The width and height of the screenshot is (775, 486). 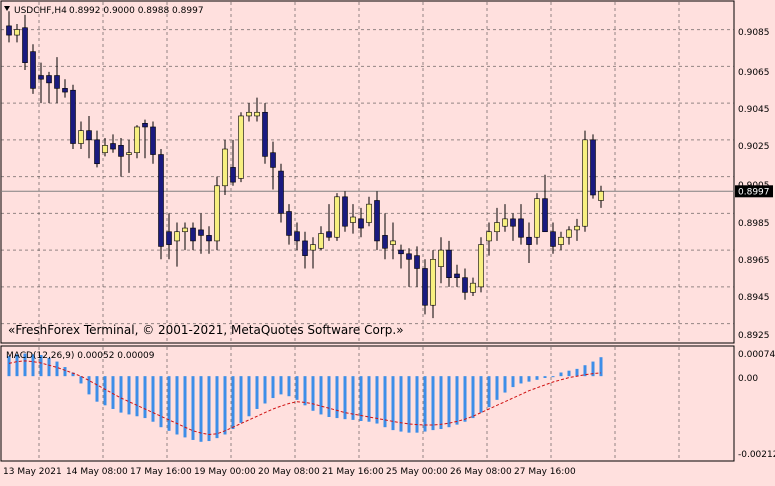 I want to click on price-label: 0.8925, so click(x=754, y=336).